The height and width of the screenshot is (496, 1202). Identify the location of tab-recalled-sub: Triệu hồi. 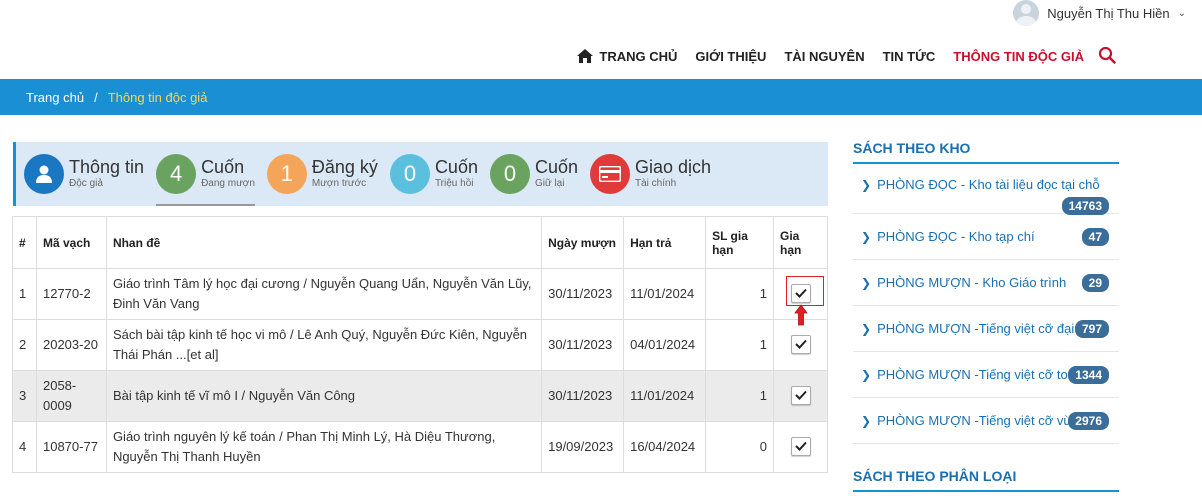
(454, 183).